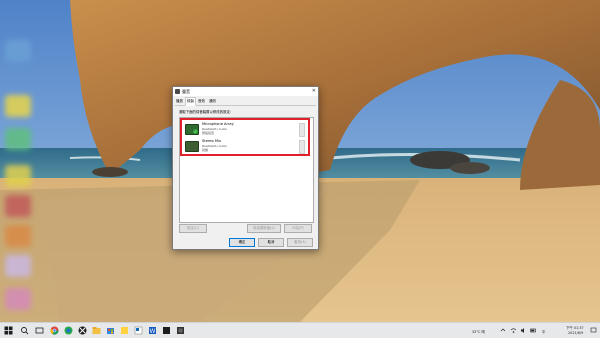 Image resolution: width=600 pixels, height=338 pixels. I want to click on ime-indicator: 中, so click(543, 331).